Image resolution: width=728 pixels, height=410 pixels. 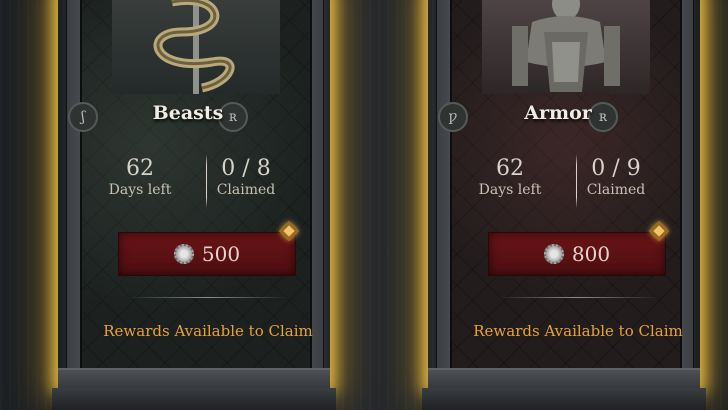 I want to click on card-title: Beasts, so click(x=188, y=113).